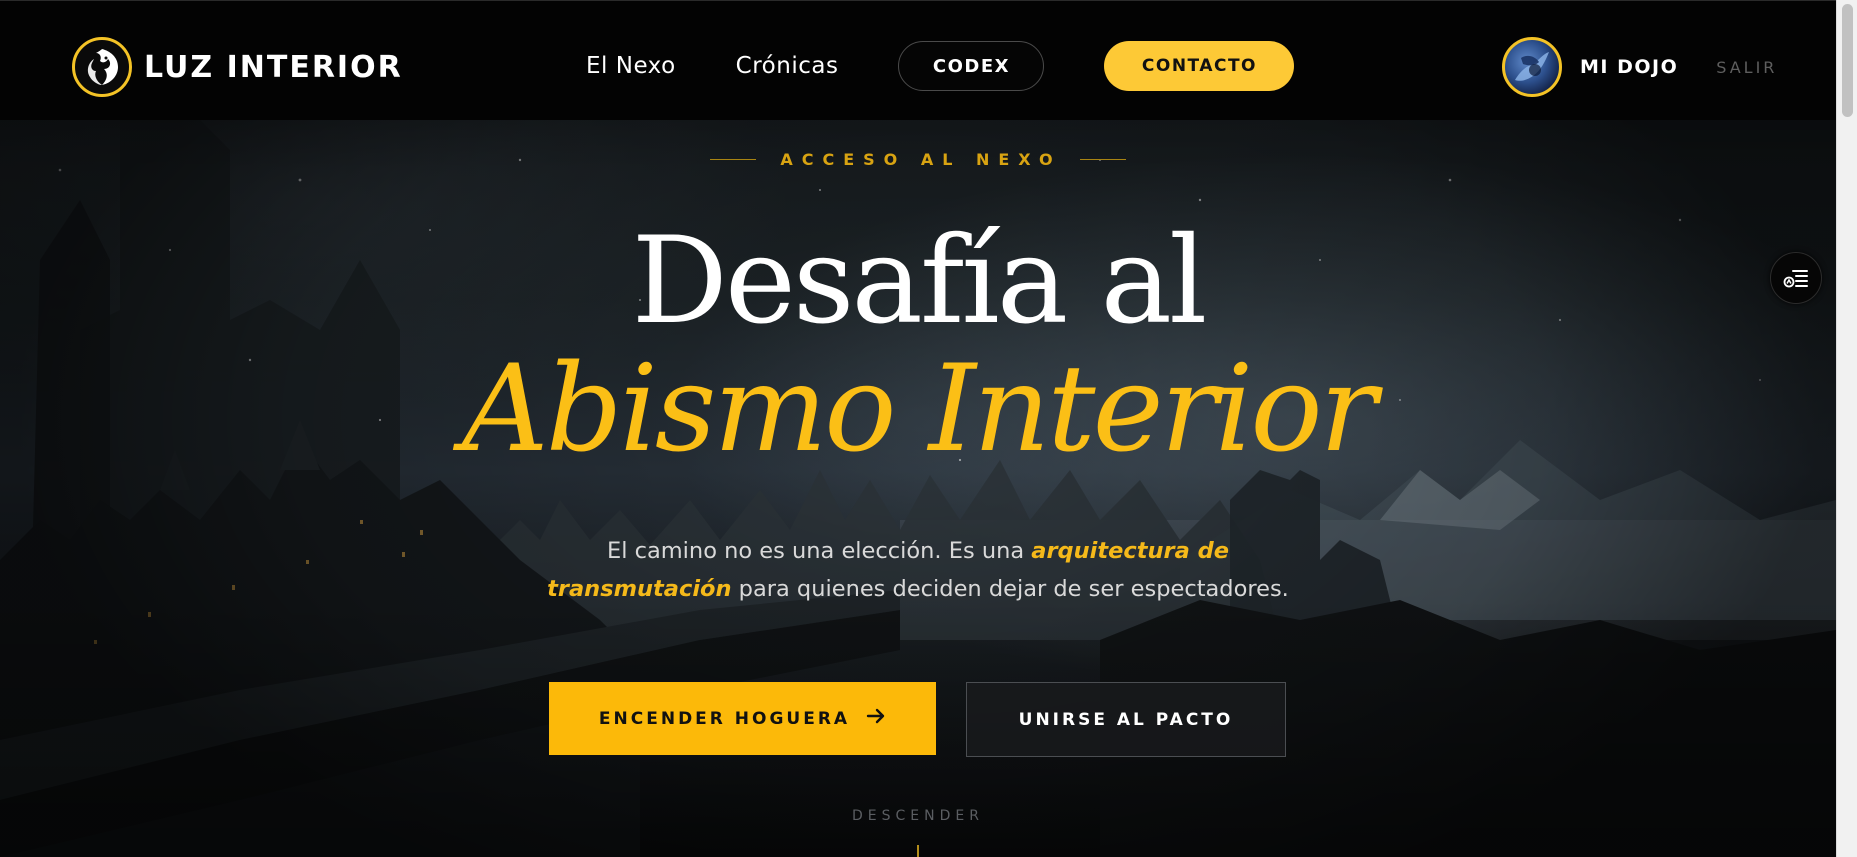 The width and height of the screenshot is (1857, 857). What do you see at coordinates (1746, 67) in the screenshot?
I see `logout-link: SALIR` at bounding box center [1746, 67].